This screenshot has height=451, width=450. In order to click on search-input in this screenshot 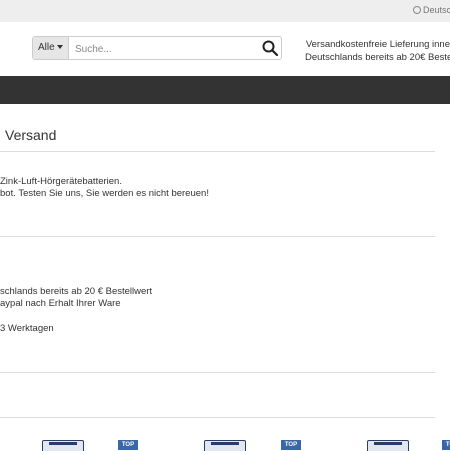, I will do `click(160, 49)`.